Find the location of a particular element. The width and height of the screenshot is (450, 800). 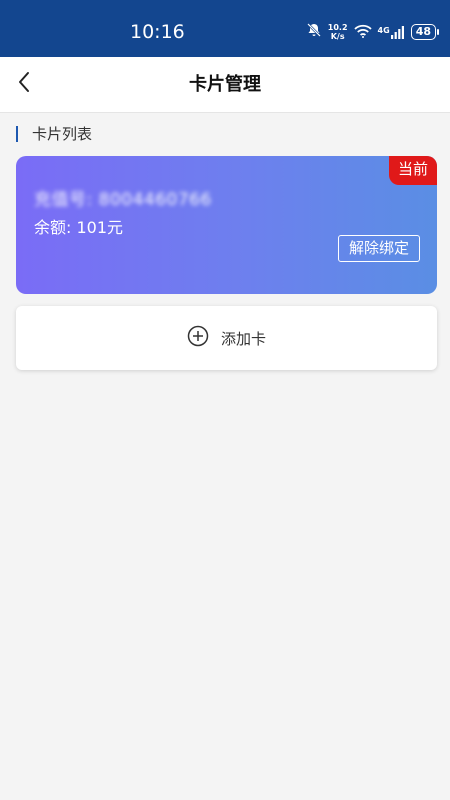

status-bar: 10:16 10.2 K/s 4G 48 is located at coordinates (225, 28).